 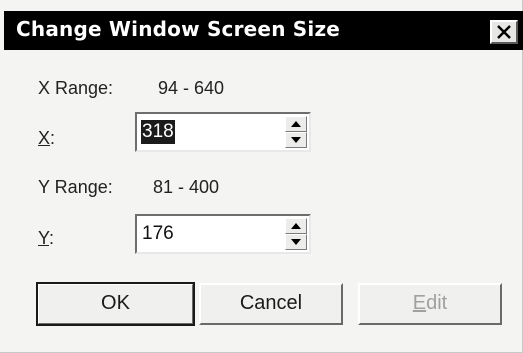 What do you see at coordinates (158, 132) in the screenshot?
I see `x-input: 318` at bounding box center [158, 132].